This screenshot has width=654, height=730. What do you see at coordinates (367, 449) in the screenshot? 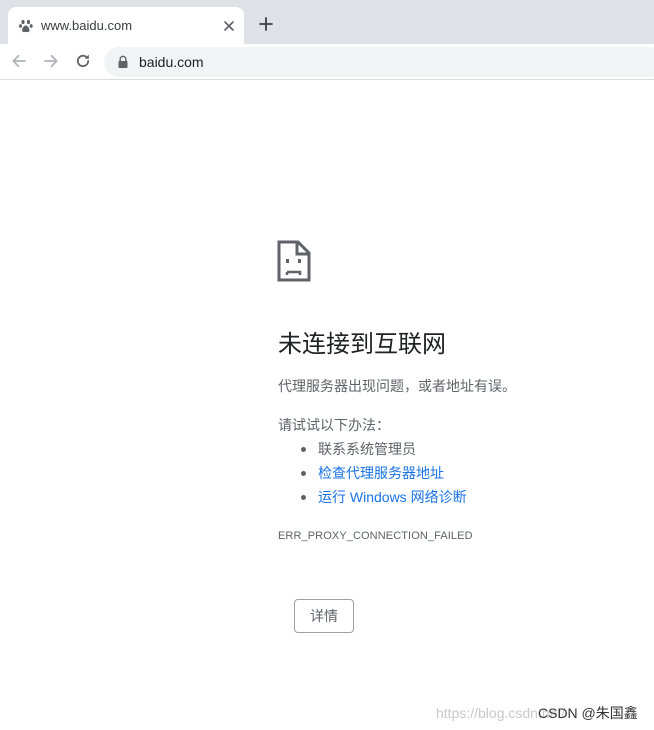
I see `suggestion-text: 联系系统管理员` at bounding box center [367, 449].